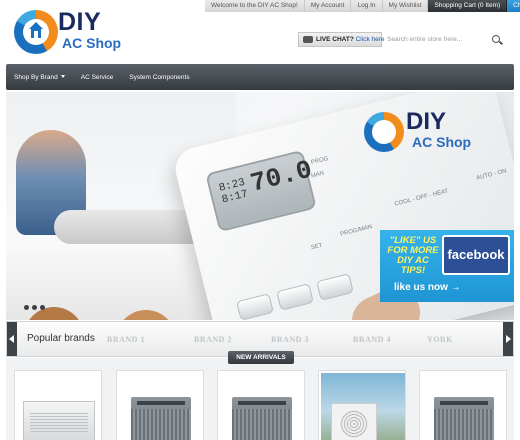 The image size is (520, 440). What do you see at coordinates (36, 30) in the screenshot?
I see `house-icon` at bounding box center [36, 30].